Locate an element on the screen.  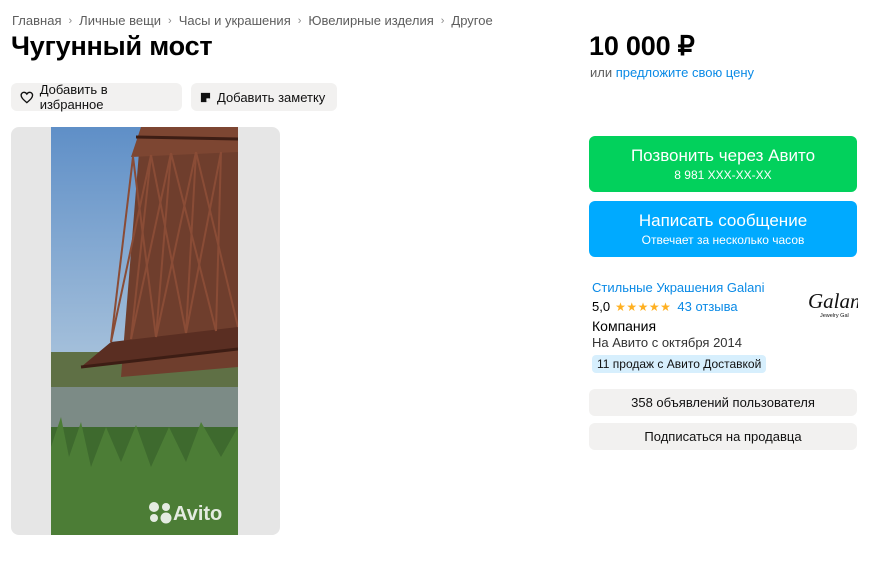
breadcrumb-item-personal: Личные вещи is located at coordinates (120, 20).